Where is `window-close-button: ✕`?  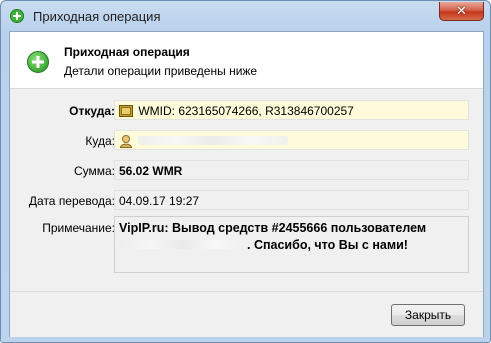 window-close-button: ✕ is located at coordinates (461, 11).